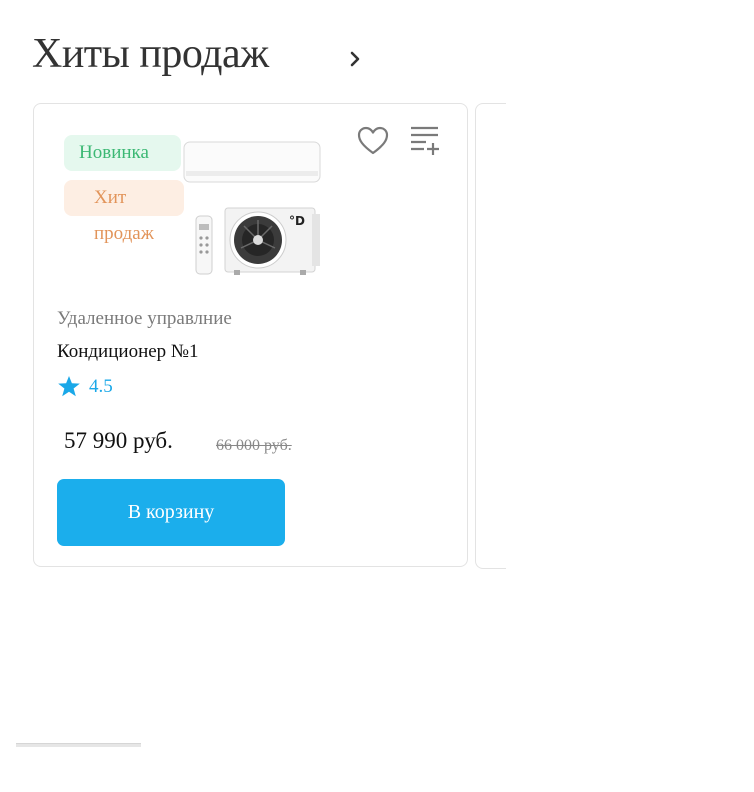 This screenshot has height=792, width=754. Describe the element at coordinates (150, 54) in the screenshot. I see `section-title: Хиты продаж` at that location.